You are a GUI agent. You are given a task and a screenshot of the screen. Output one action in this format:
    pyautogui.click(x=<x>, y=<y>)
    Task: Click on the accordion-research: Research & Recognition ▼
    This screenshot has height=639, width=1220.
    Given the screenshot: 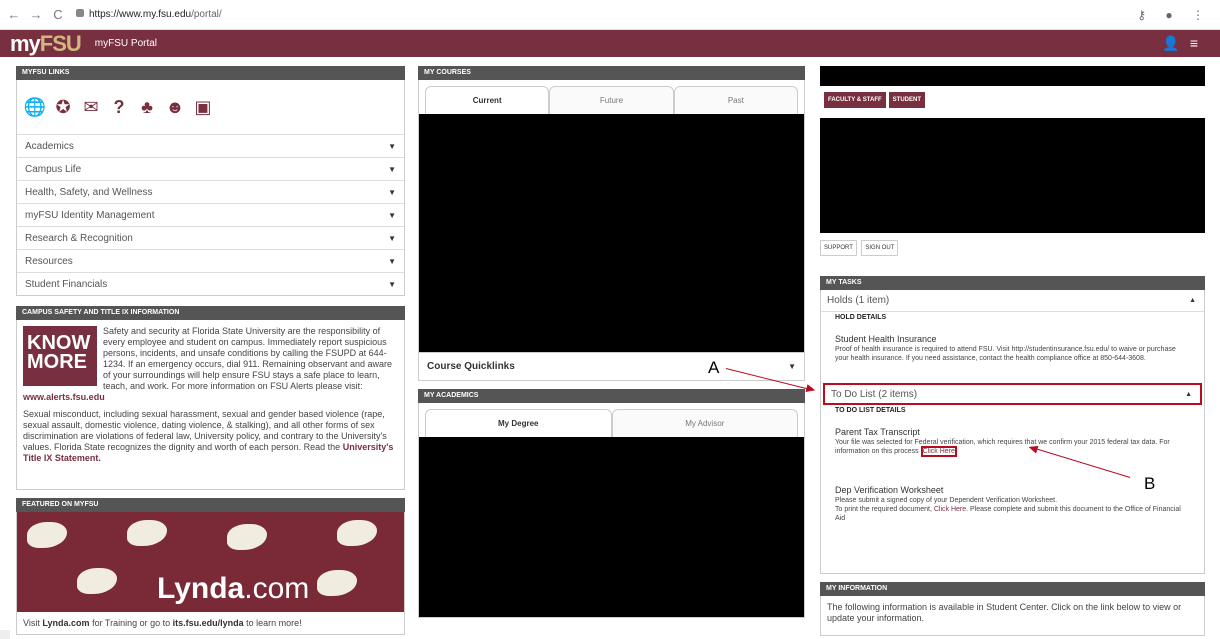 What is the action you would take?
    pyautogui.click(x=210, y=237)
    